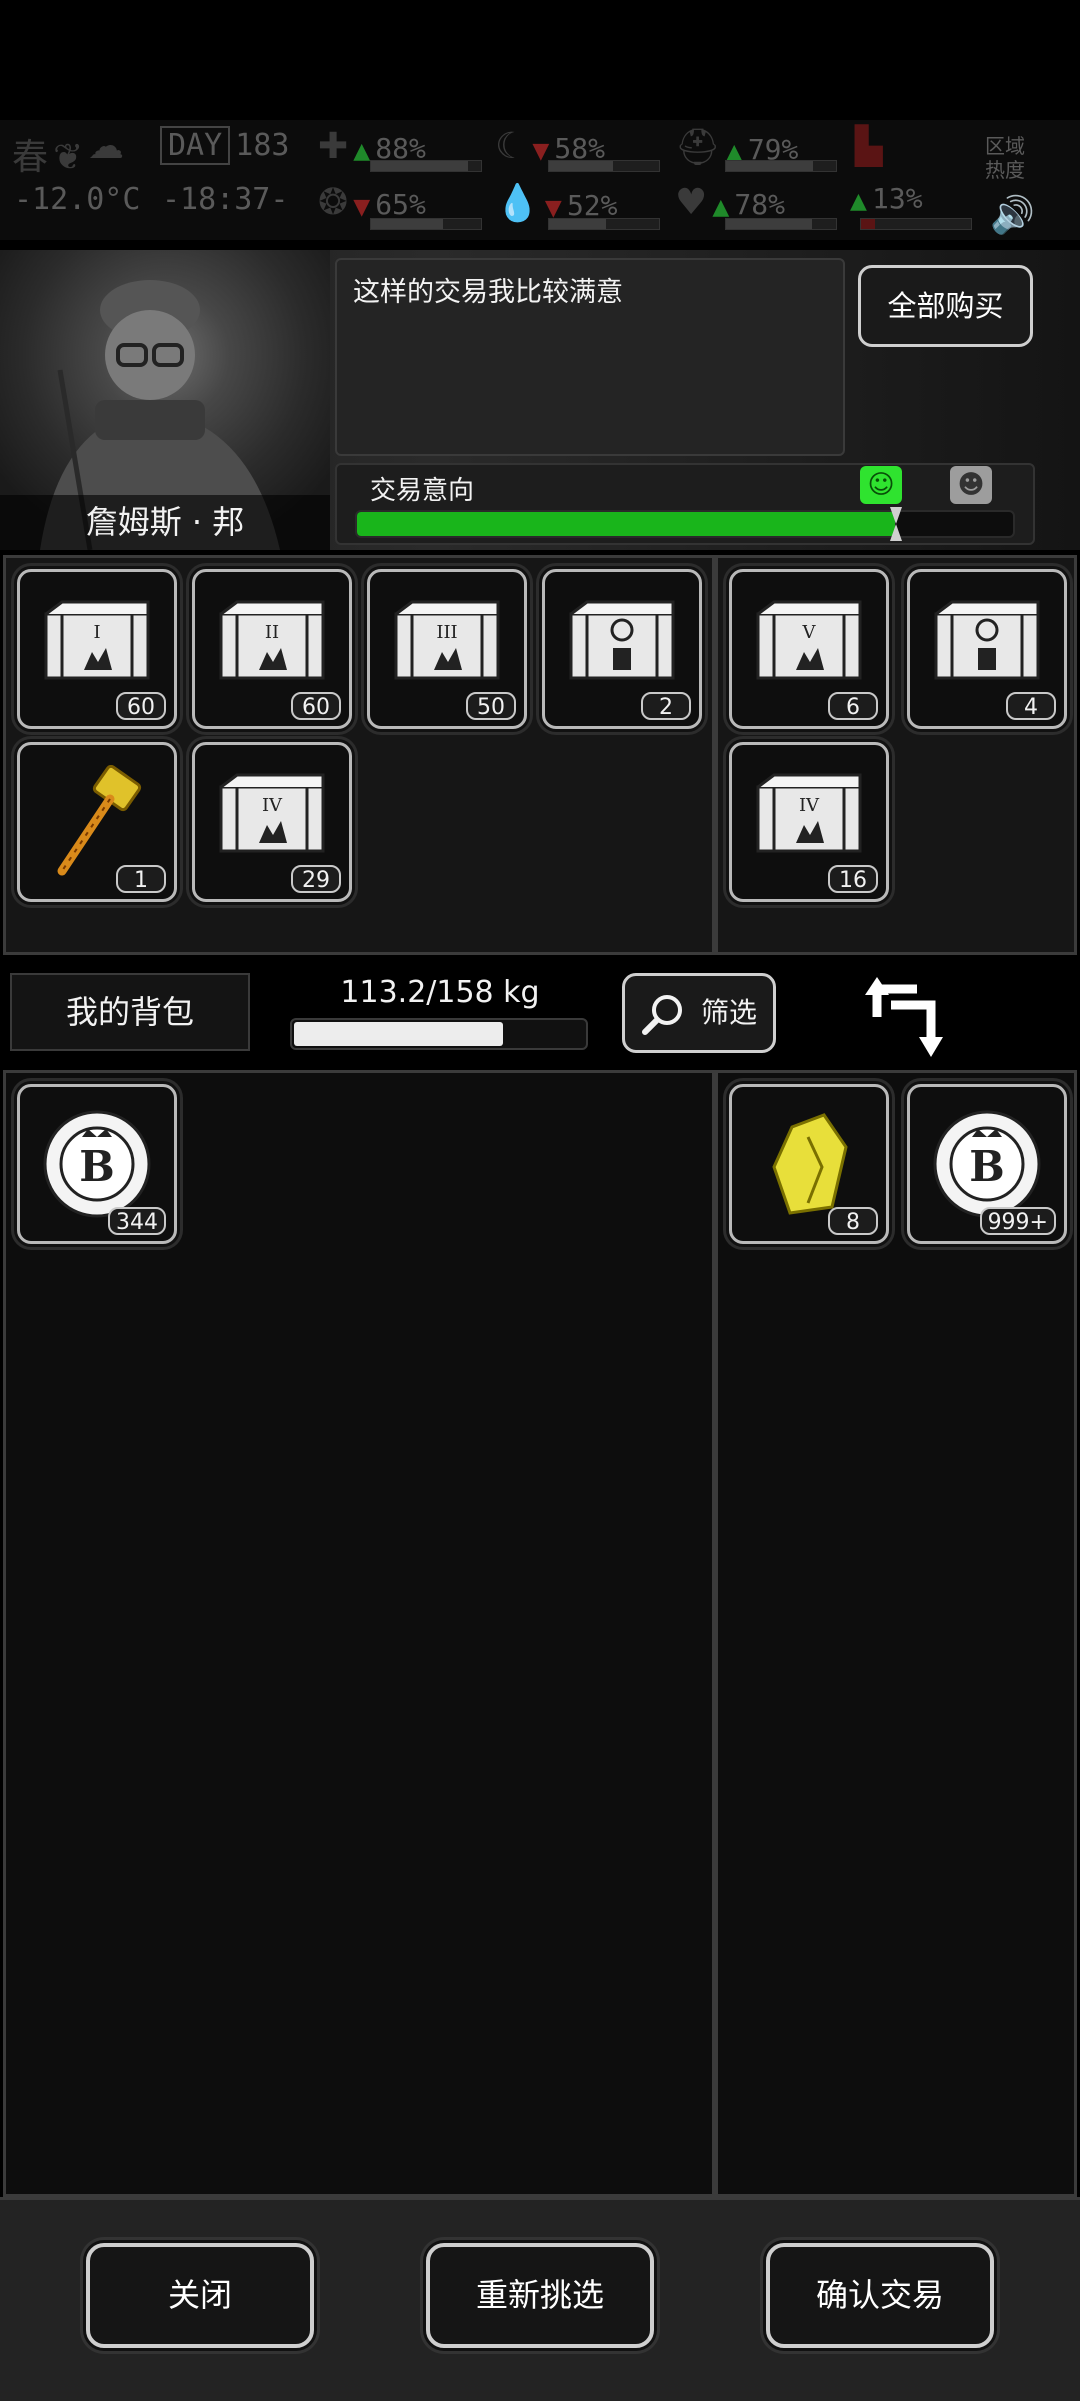 This screenshot has width=1080, height=2401. What do you see at coordinates (333, 146) in the screenshot?
I see `medkit-icon: ✚` at bounding box center [333, 146].